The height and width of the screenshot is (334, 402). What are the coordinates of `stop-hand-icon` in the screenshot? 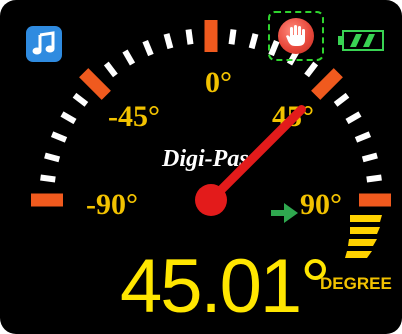 It's located at (296, 36).